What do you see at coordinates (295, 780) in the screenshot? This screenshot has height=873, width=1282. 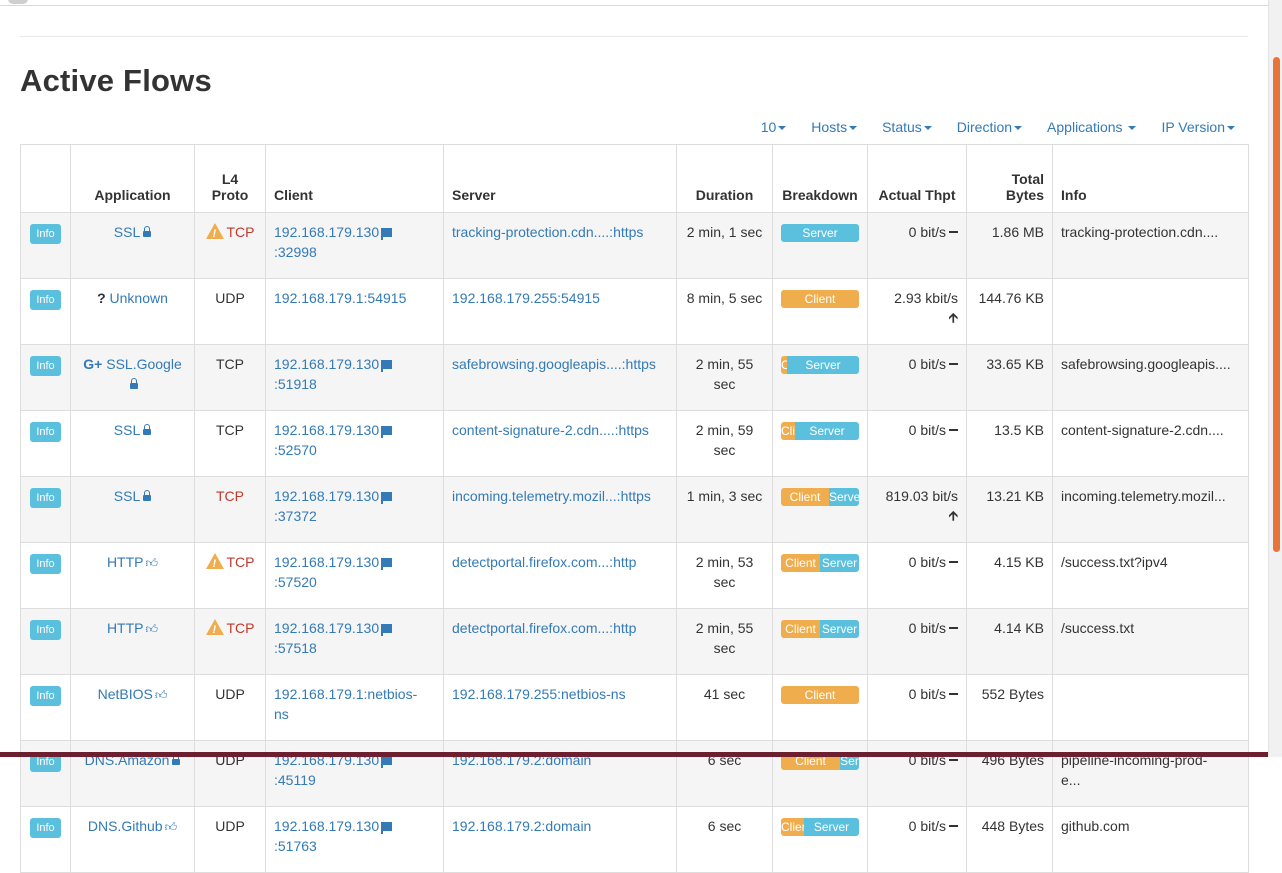 I see `client-port-link: :45119` at bounding box center [295, 780].